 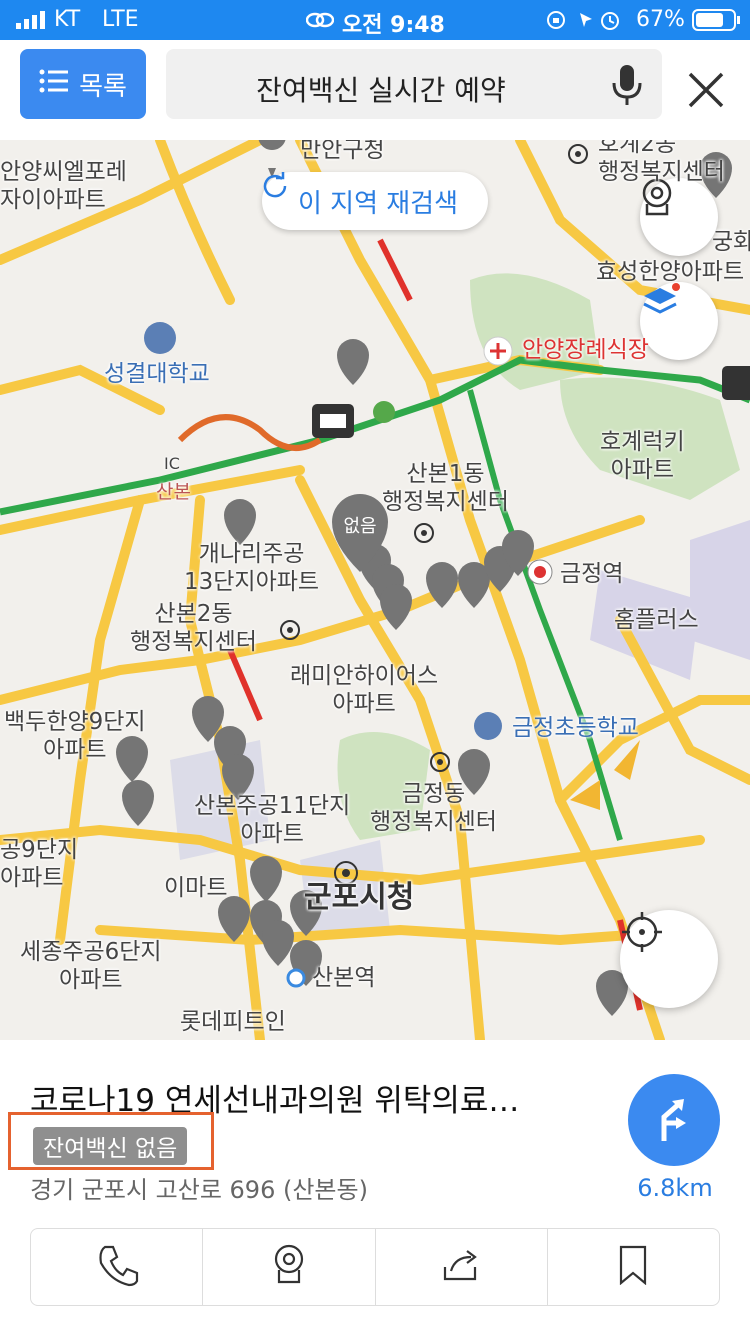 I want to click on status-bar: KT LTE 오전 9:48 67%, so click(x=375, y=20).